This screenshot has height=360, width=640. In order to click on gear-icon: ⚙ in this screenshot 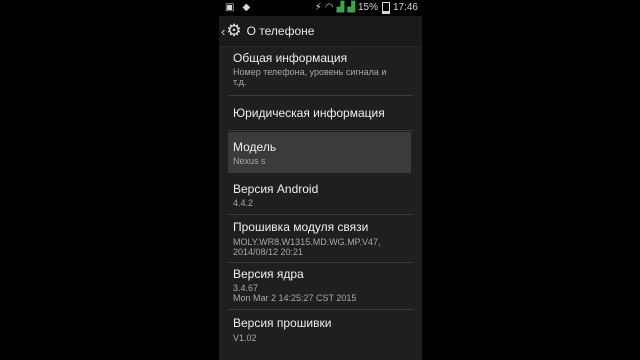, I will do `click(233, 31)`.